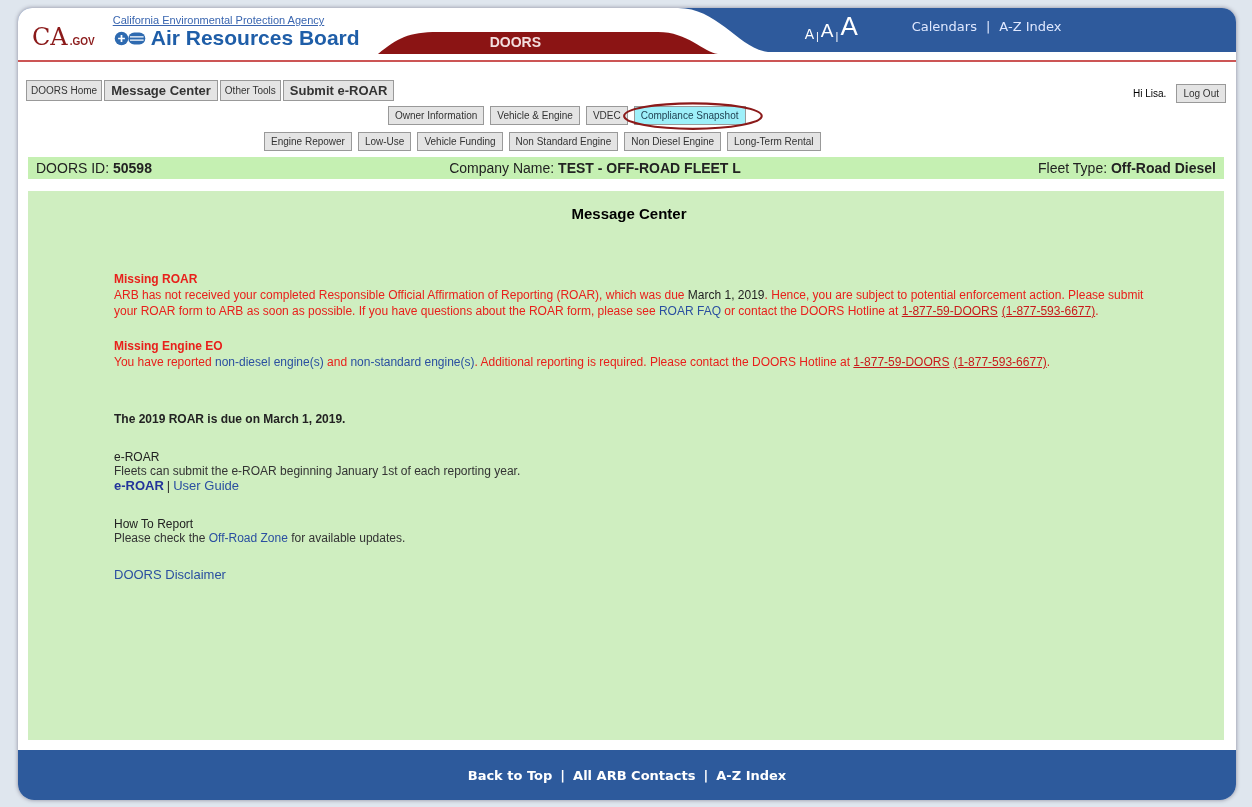  I want to click on alert-message: You have reported non-diesel engine(s) and non-standard engine(s). Additional reporting is required. Please contact the DOORS Hotline at 1-877-59-DOORS (1-877-593-6677)., so click(583, 362).